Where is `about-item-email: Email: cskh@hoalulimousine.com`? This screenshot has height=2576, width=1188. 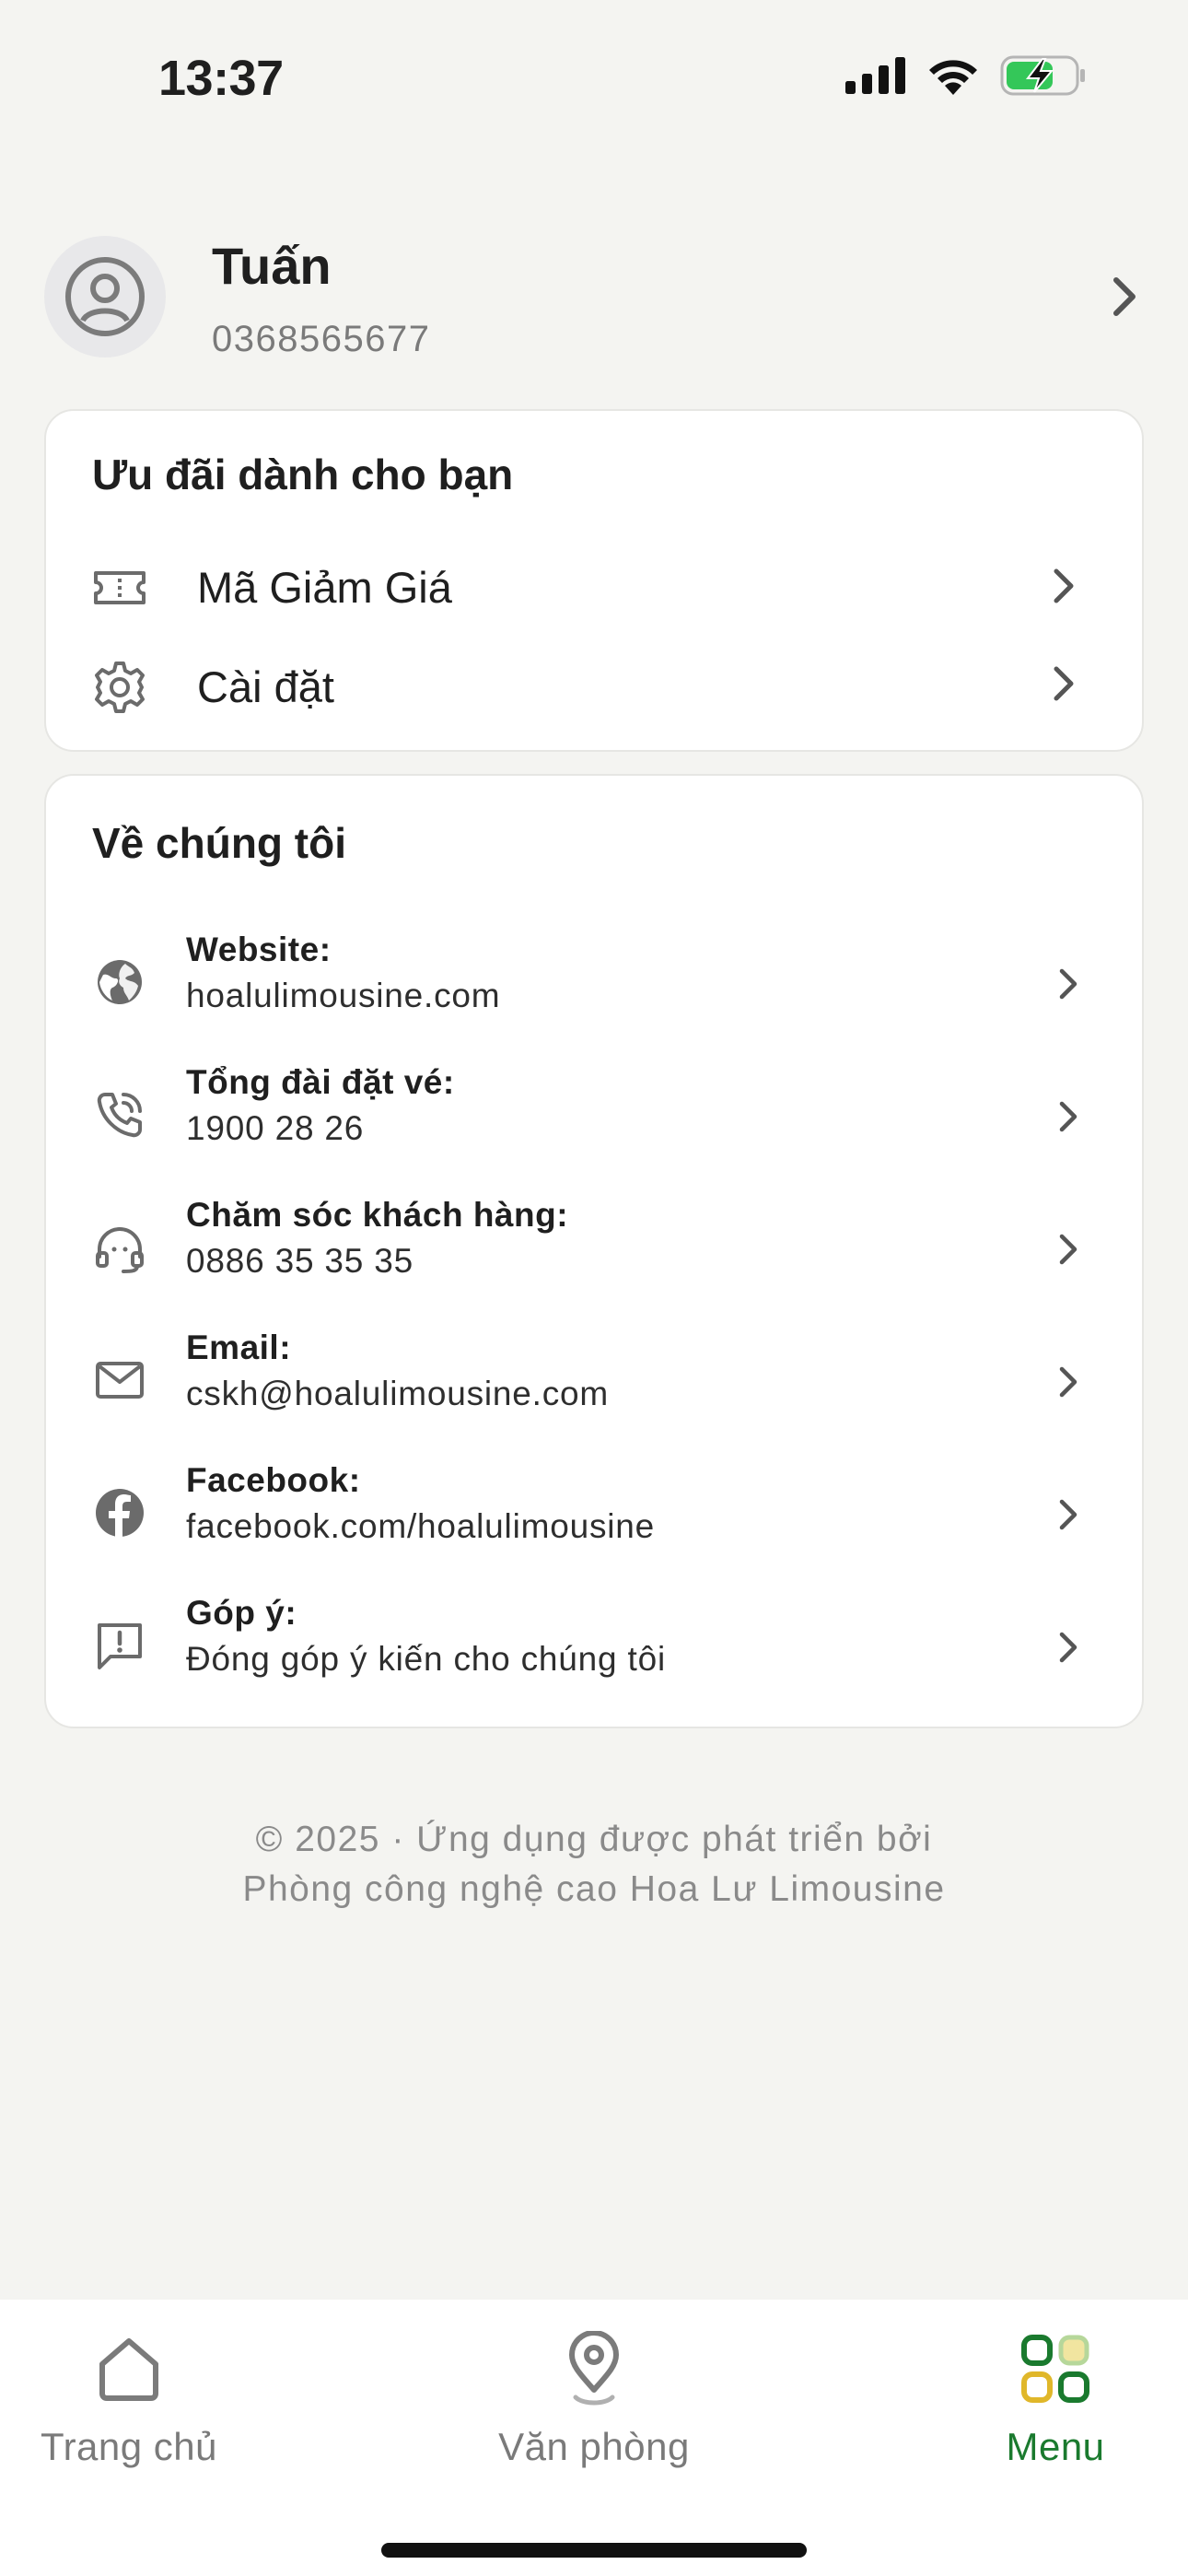
about-item-email: Email: cskh@hoalulimousine.com is located at coordinates (594, 1385).